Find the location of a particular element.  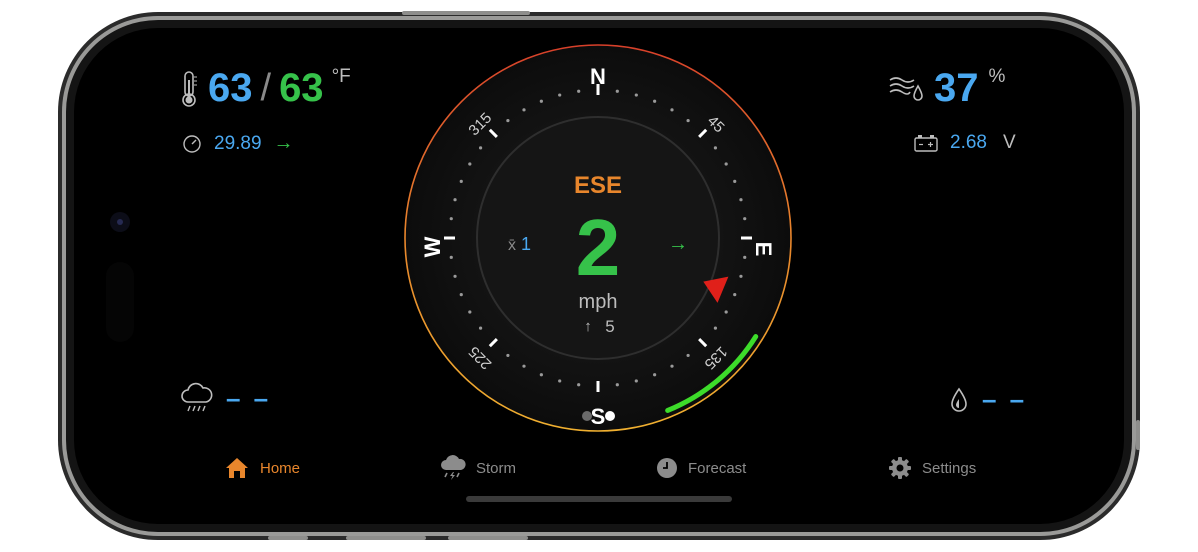

wind-trend-arrow: → is located at coordinates (678, 244).